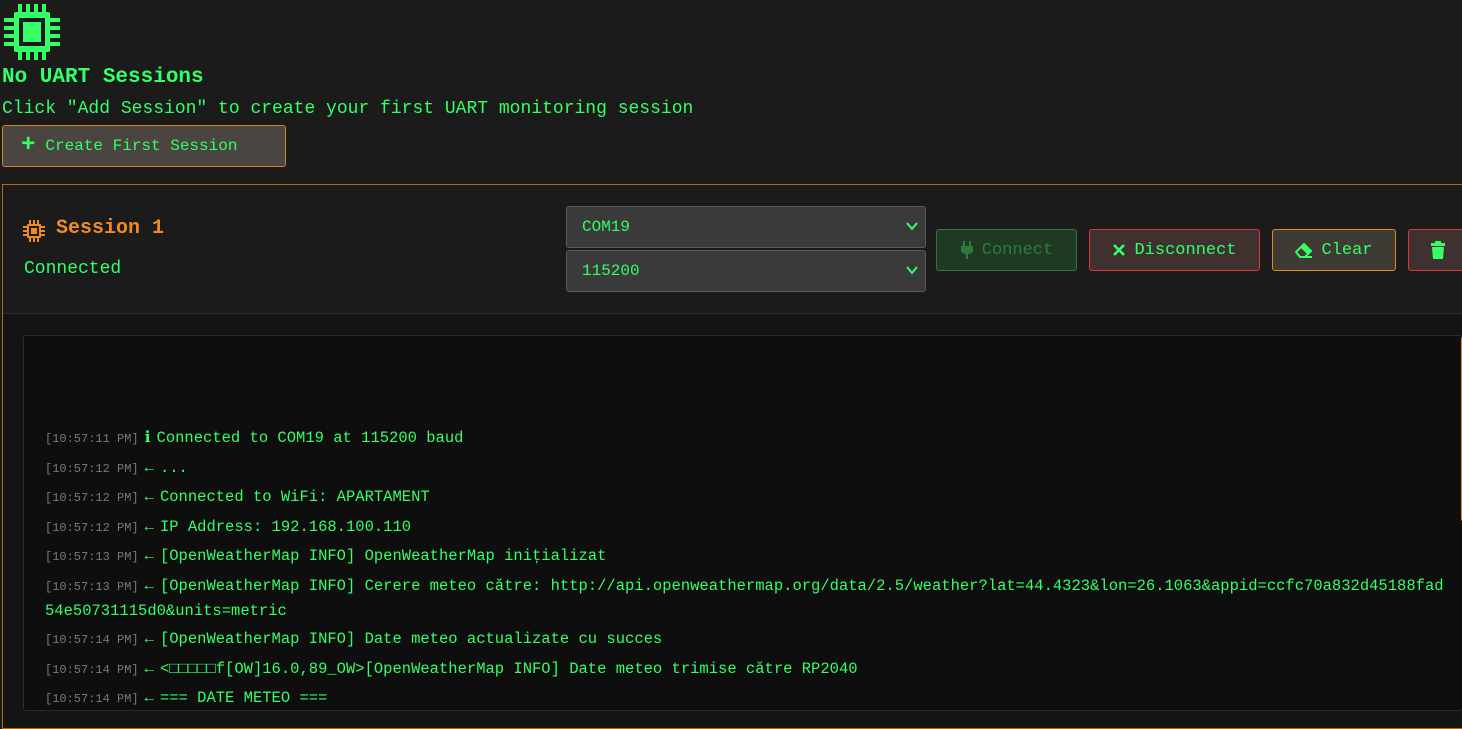  Describe the element at coordinates (746, 698) in the screenshot. I see `log-line: [10:57:14 PM] ← === DATE METEO ===` at that location.